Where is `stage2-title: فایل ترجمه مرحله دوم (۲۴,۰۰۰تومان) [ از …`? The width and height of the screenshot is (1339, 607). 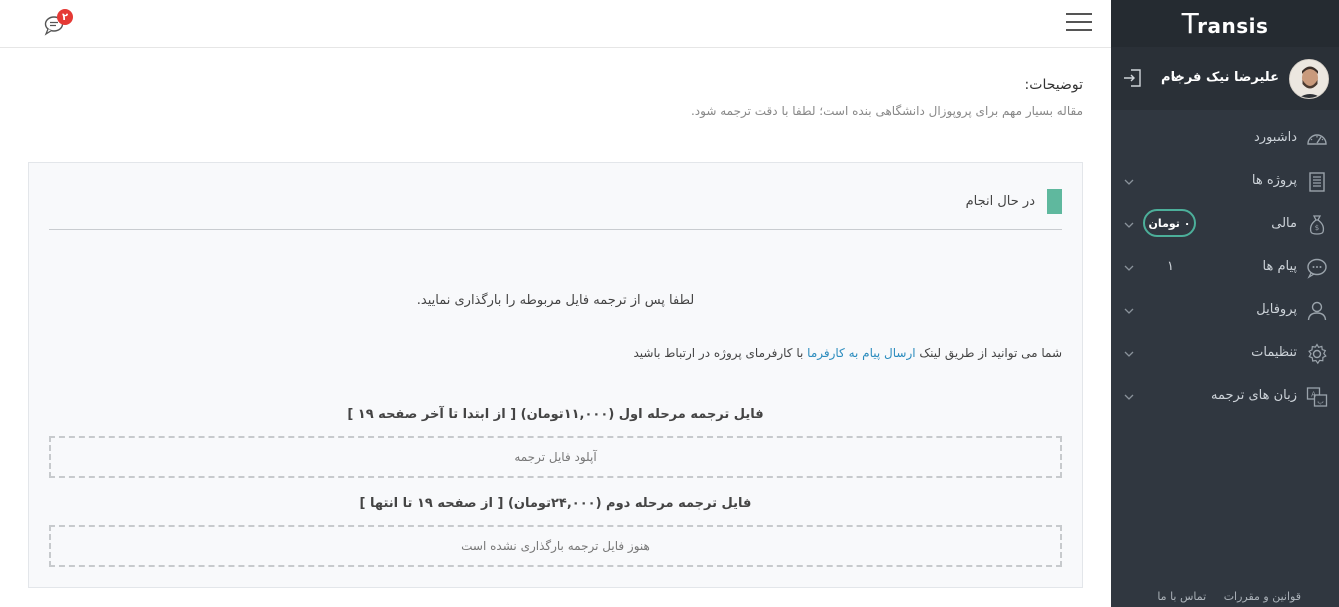 stage2-title: فایل ترجمه مرحله دوم (۲۴,۰۰۰تومان) [ از … is located at coordinates (555, 503).